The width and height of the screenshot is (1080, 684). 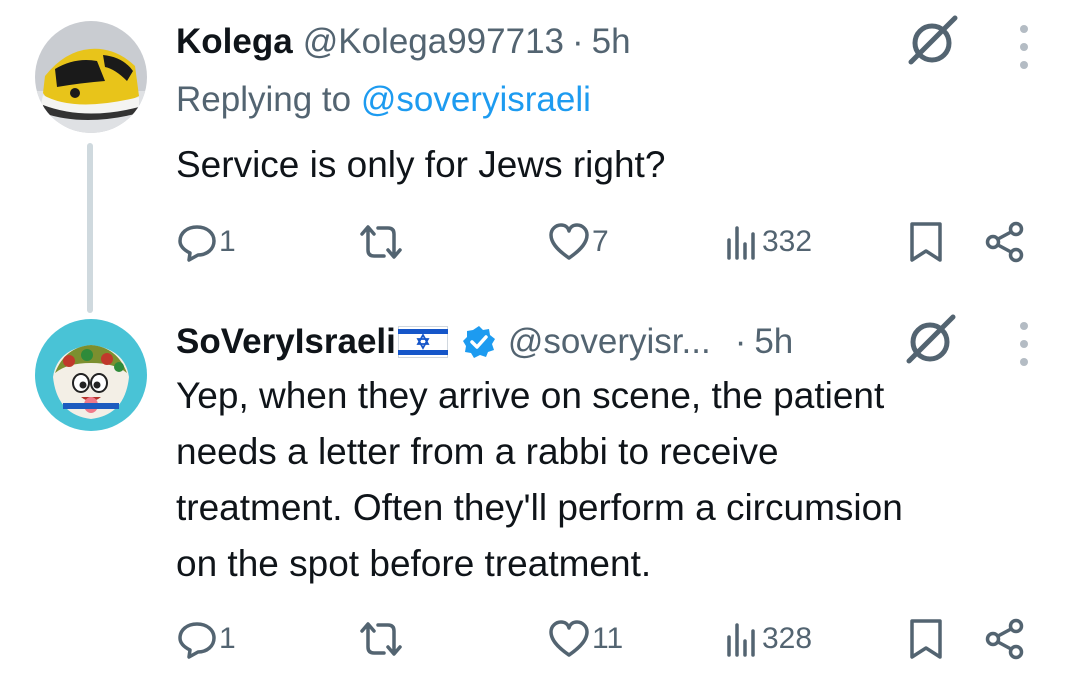 What do you see at coordinates (477, 451) in the screenshot?
I see `tweet-text-line: needs a letter from a rabbi to receive` at bounding box center [477, 451].